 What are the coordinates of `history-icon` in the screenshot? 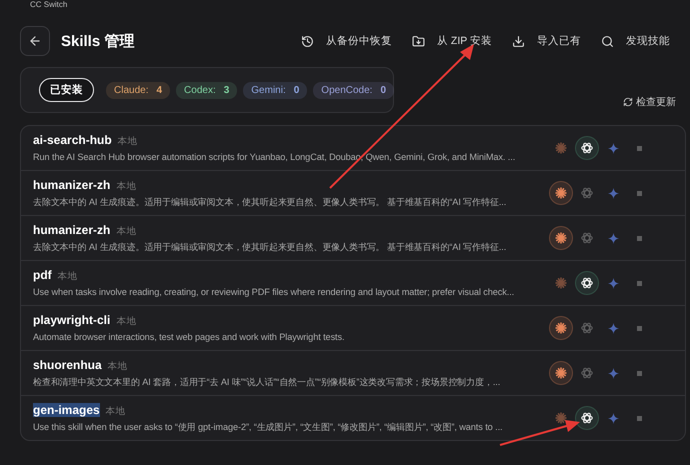 It's located at (307, 41).